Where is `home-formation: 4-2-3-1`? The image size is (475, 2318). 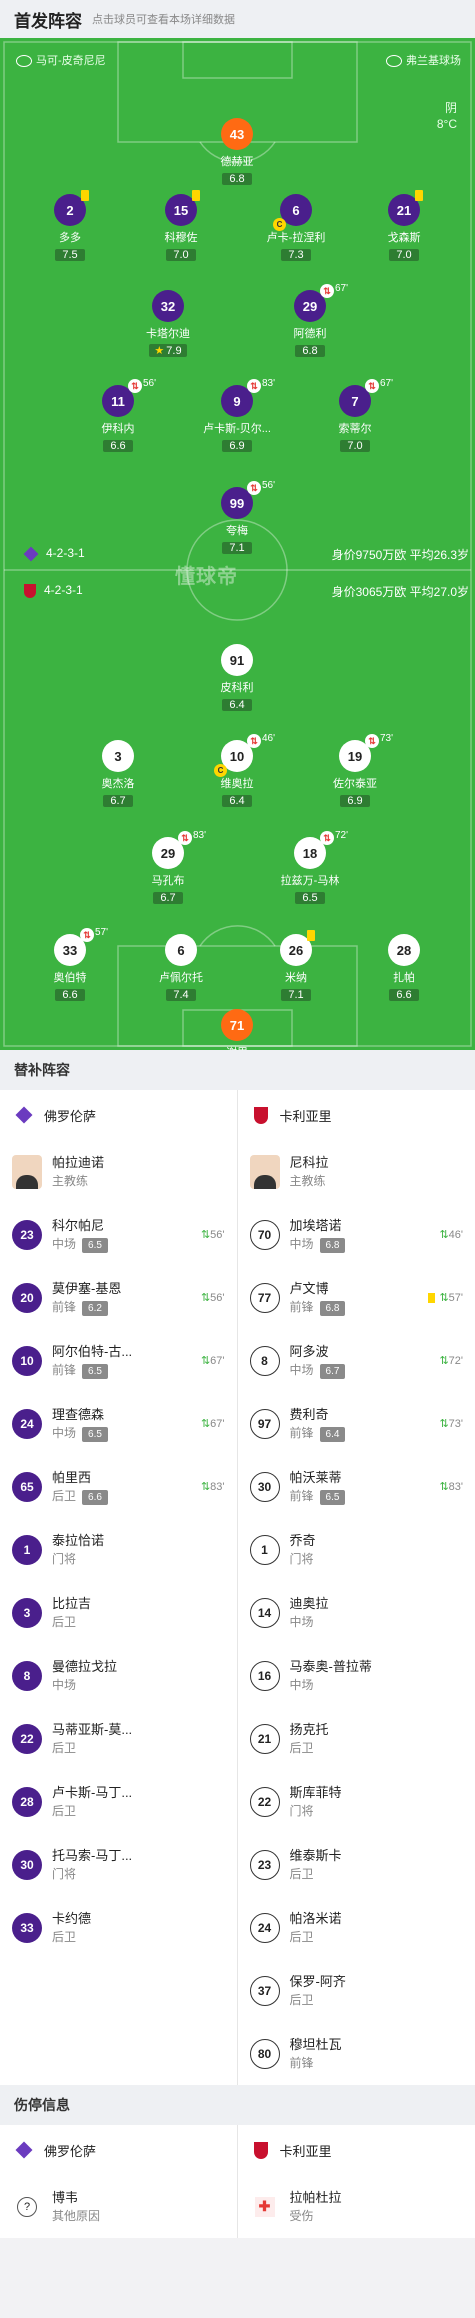
home-formation: 4-2-3-1 is located at coordinates (54, 554).